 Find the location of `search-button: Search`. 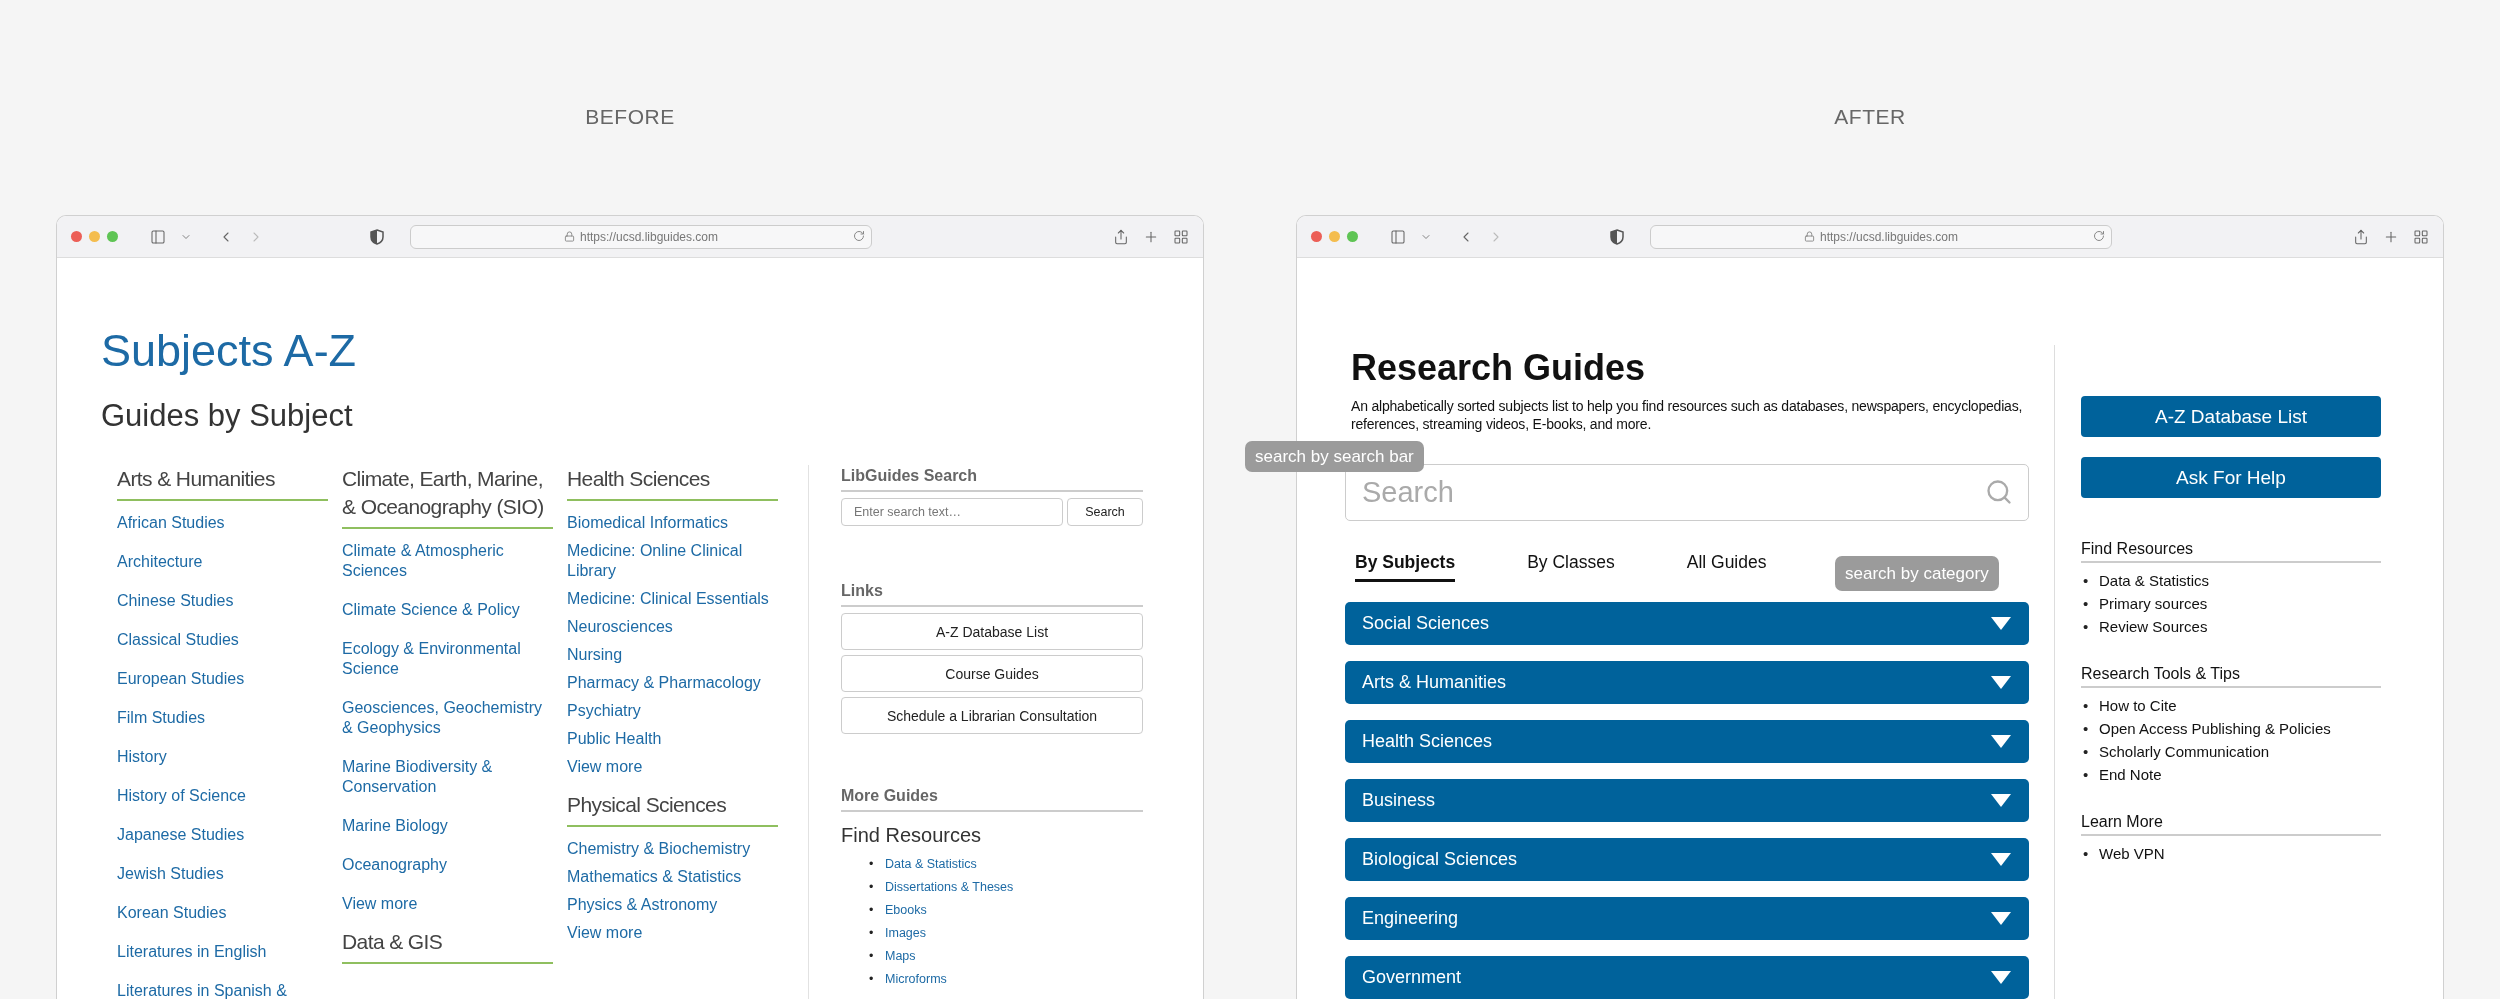

search-button: Search is located at coordinates (1105, 512).